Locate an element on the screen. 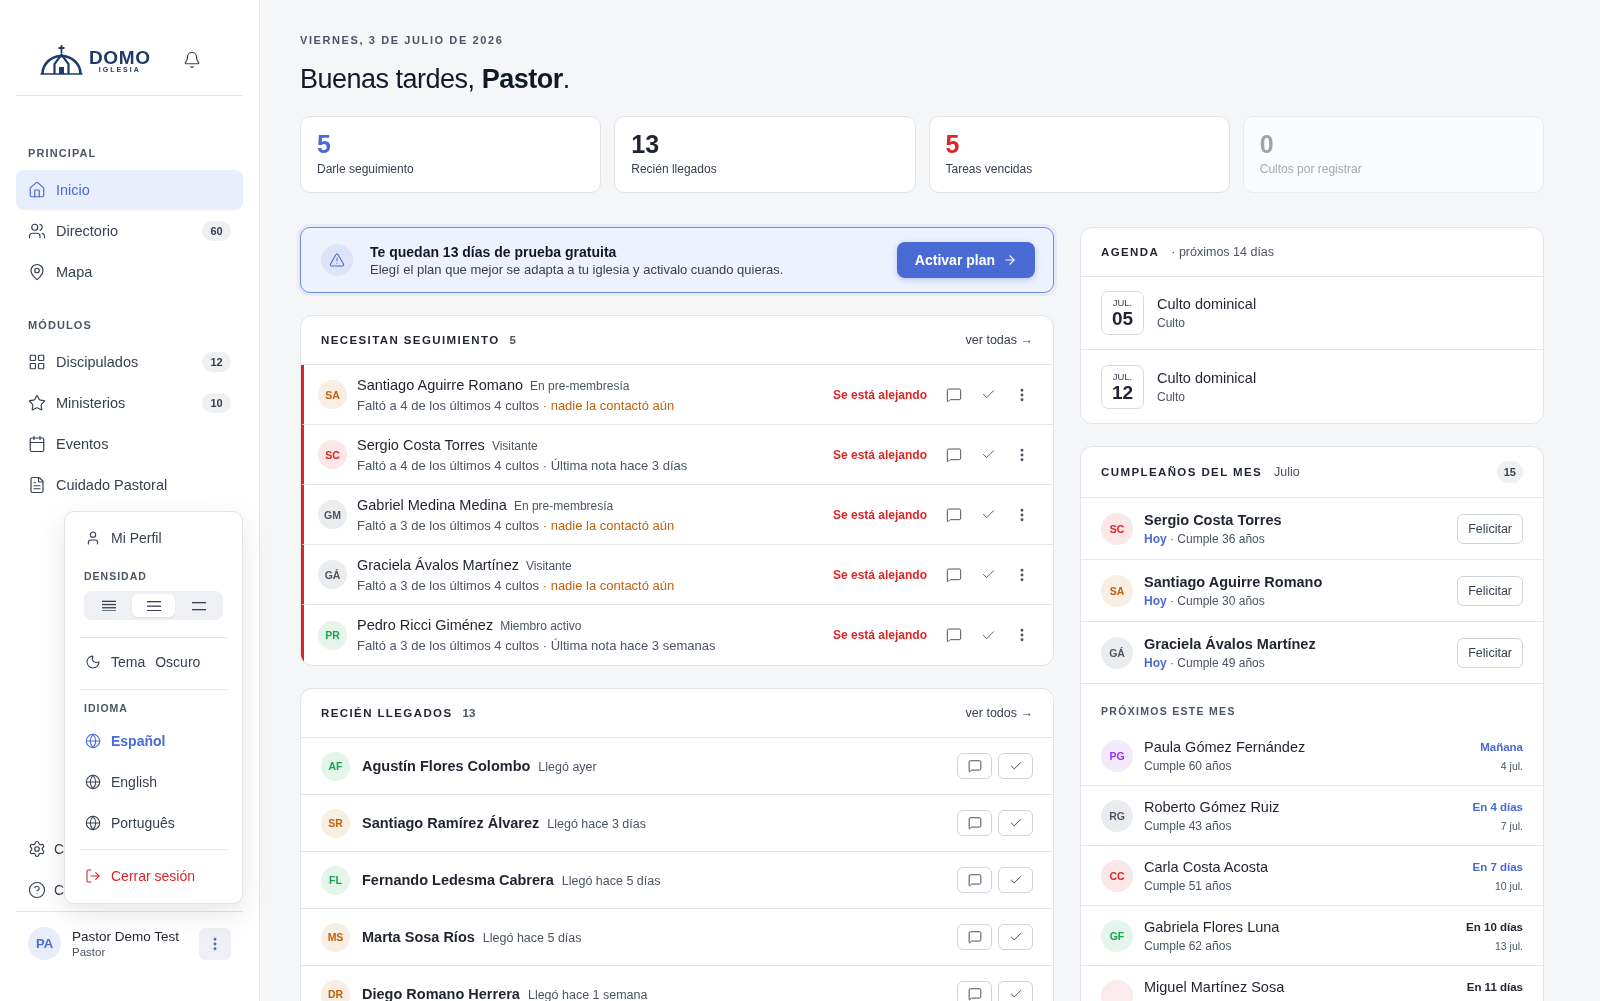  birthday-age: Cumple 51 años is located at coordinates (1188, 886).